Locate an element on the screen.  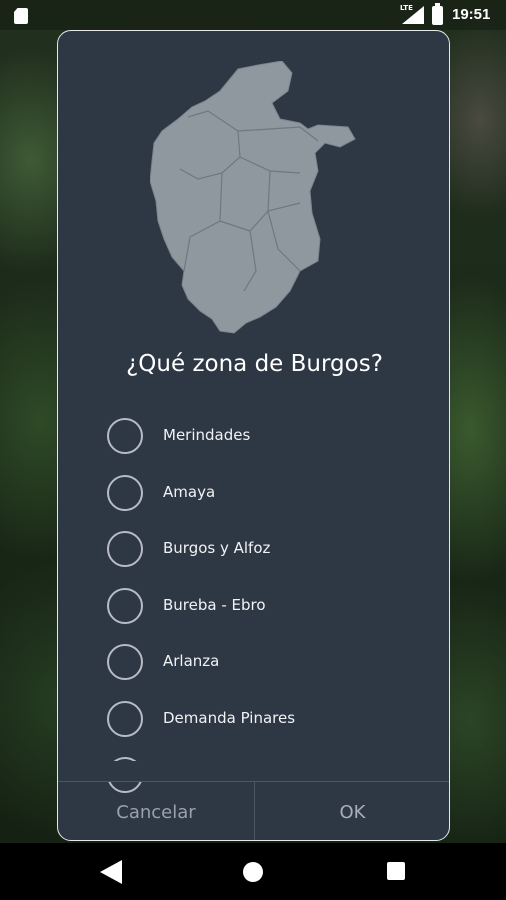
list-scroll-edge is located at coordinates (253, 771).